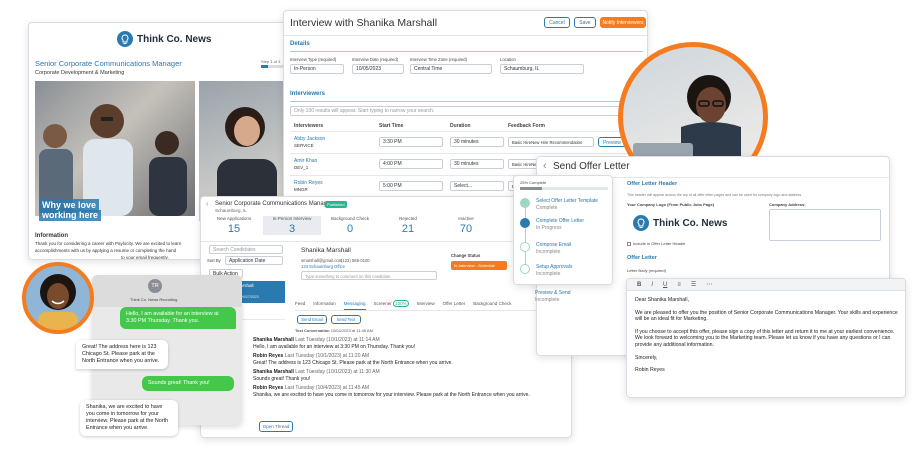 The height and width of the screenshot is (460, 920). I want to click on interview-type-select: In-Person, so click(317, 69).